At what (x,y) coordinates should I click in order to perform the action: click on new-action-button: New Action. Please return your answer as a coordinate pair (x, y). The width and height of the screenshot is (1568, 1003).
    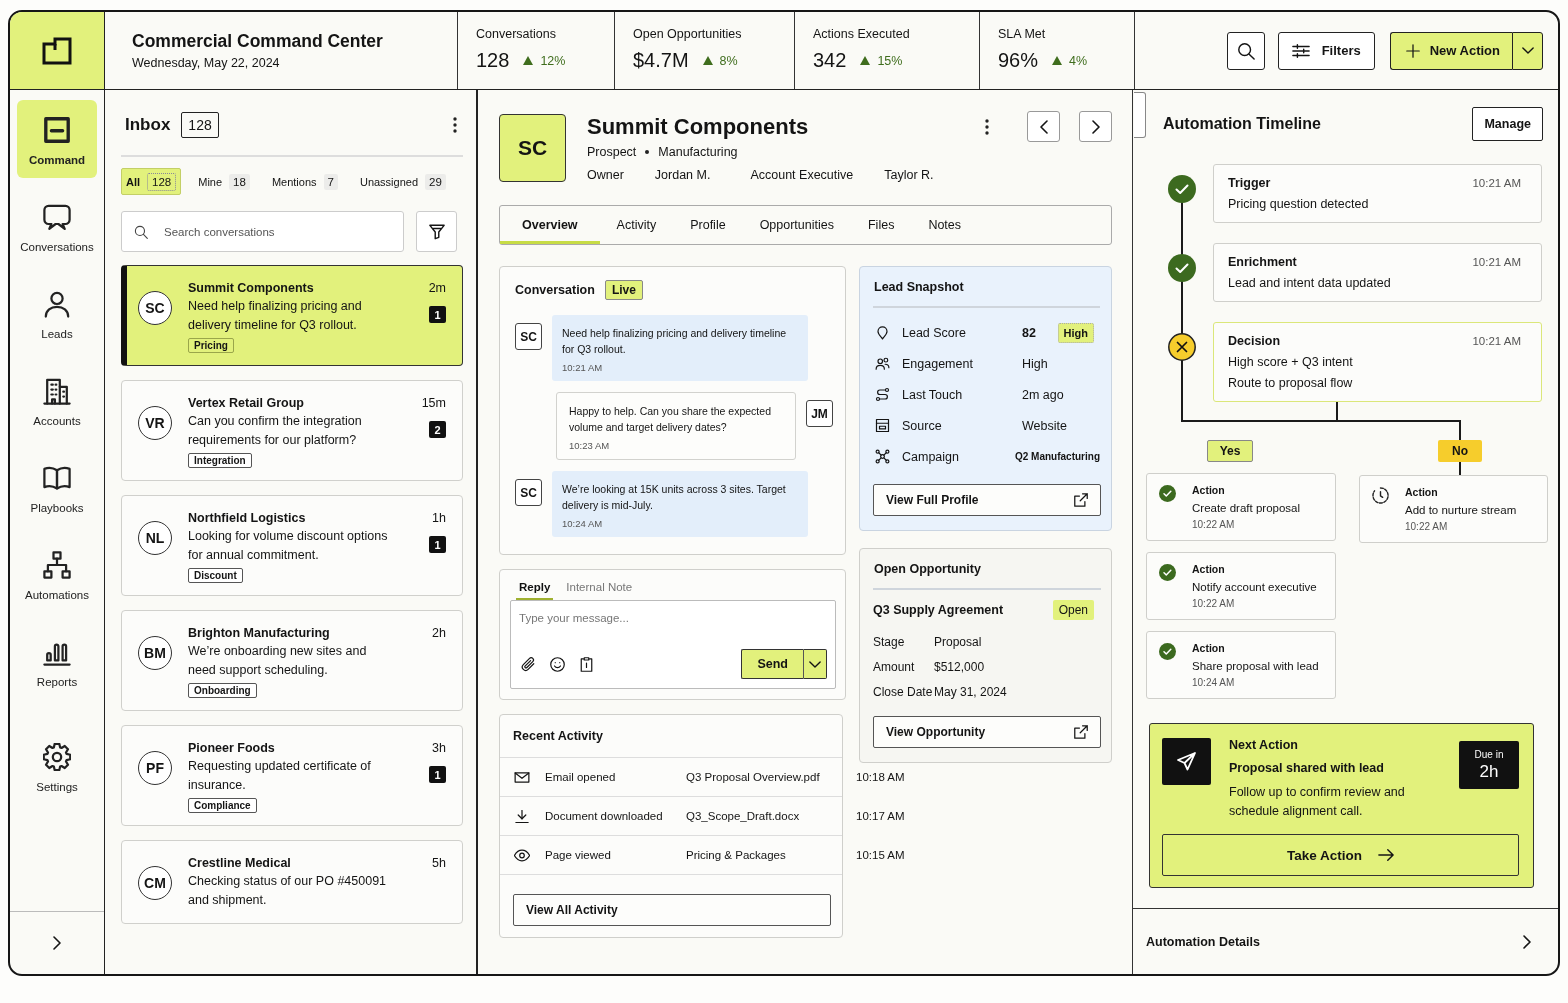
    Looking at the image, I should click on (1450, 50).